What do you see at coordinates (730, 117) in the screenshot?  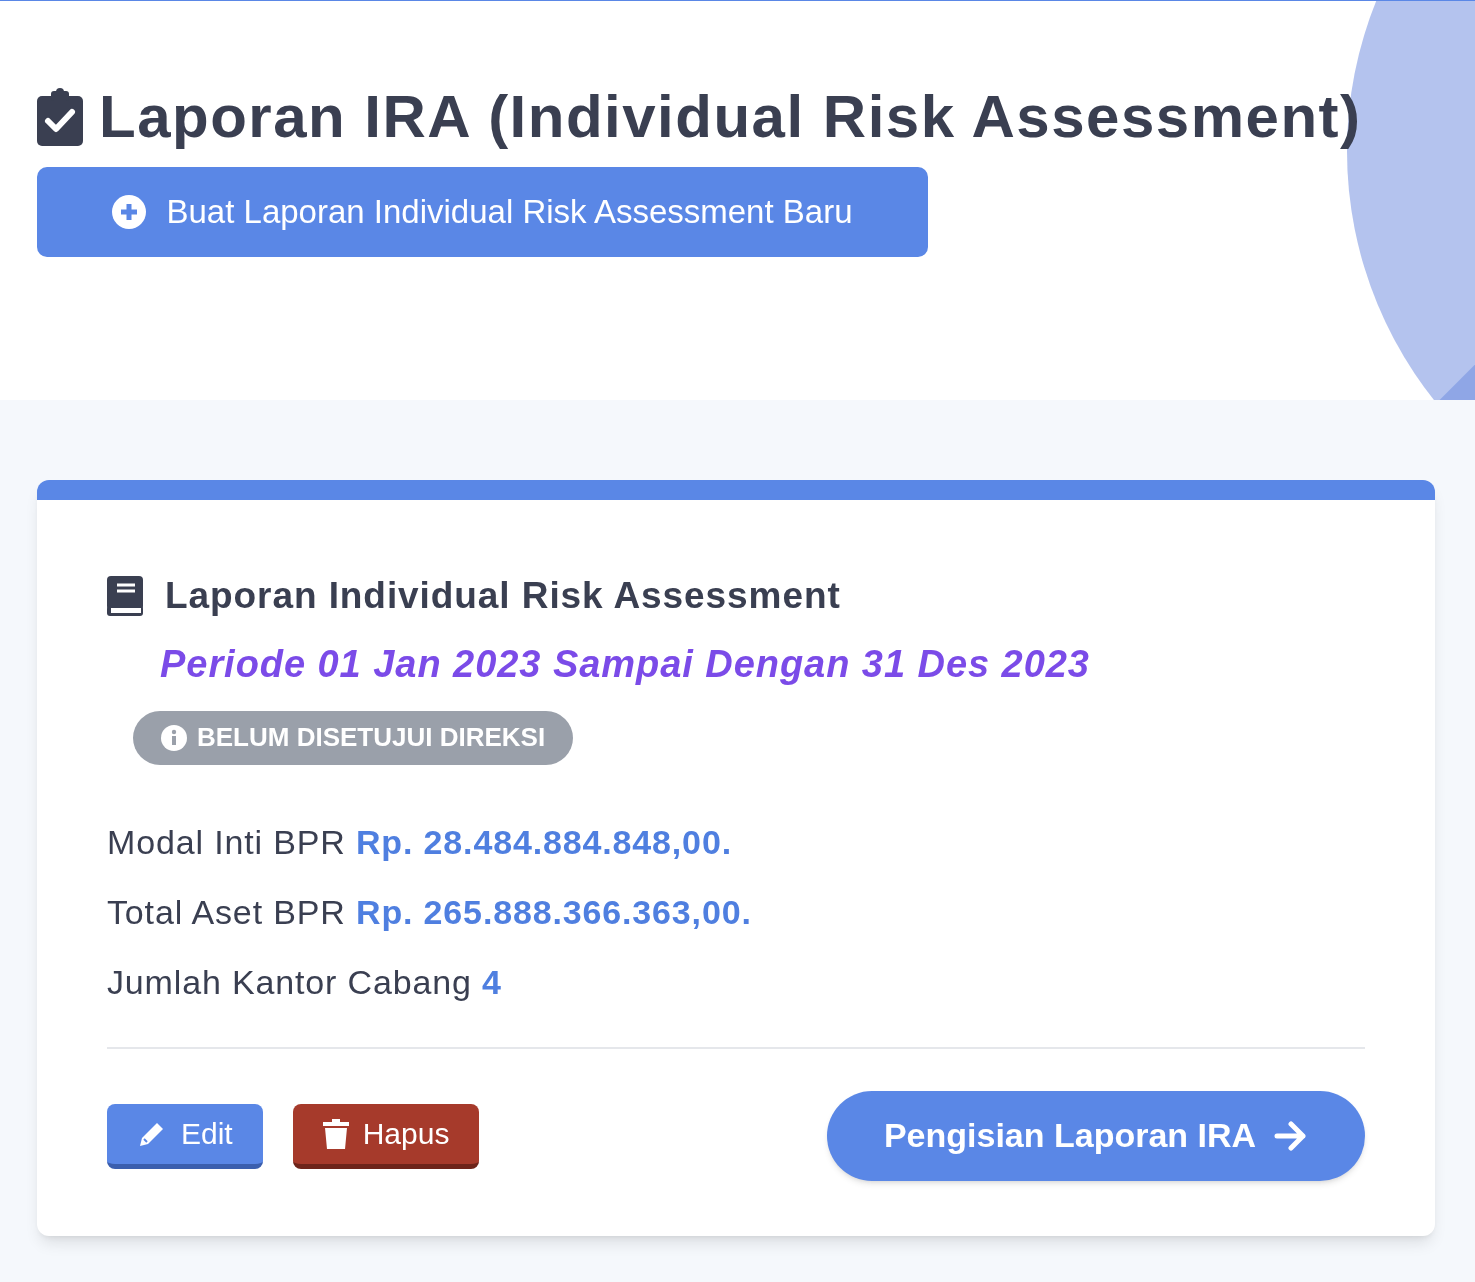 I see `page-title: Laporan IRA (Individual Risk Assessment)` at bounding box center [730, 117].